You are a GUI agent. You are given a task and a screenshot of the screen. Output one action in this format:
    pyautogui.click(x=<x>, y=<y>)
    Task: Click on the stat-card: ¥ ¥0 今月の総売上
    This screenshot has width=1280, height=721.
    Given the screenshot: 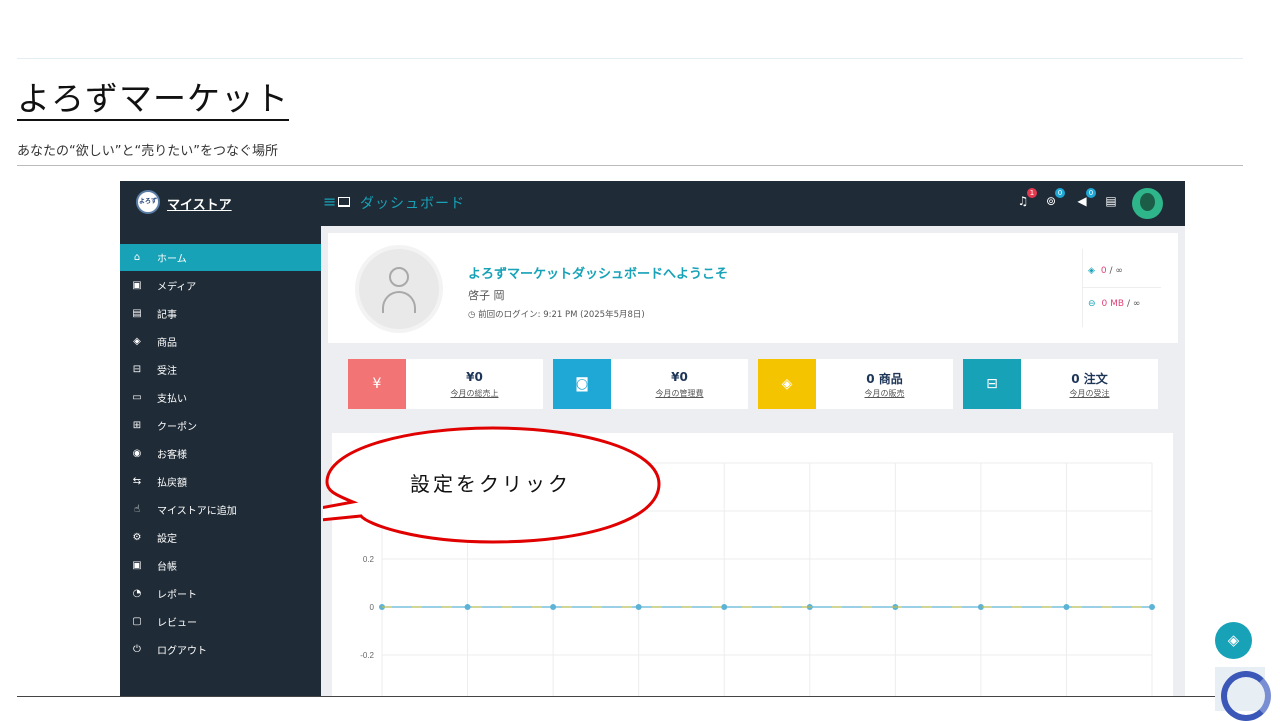 What is the action you would take?
    pyautogui.click(x=445, y=384)
    